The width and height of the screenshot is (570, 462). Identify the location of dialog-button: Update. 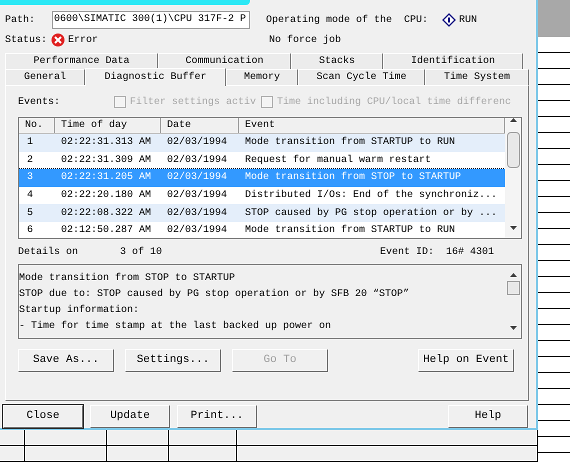
(130, 416).